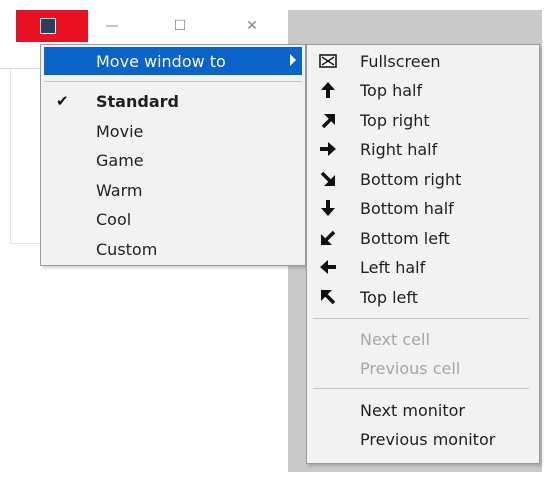 Image resolution: width=550 pixels, height=477 pixels. I want to click on submenu-item-bottom-left: Bottom left, so click(423, 238).